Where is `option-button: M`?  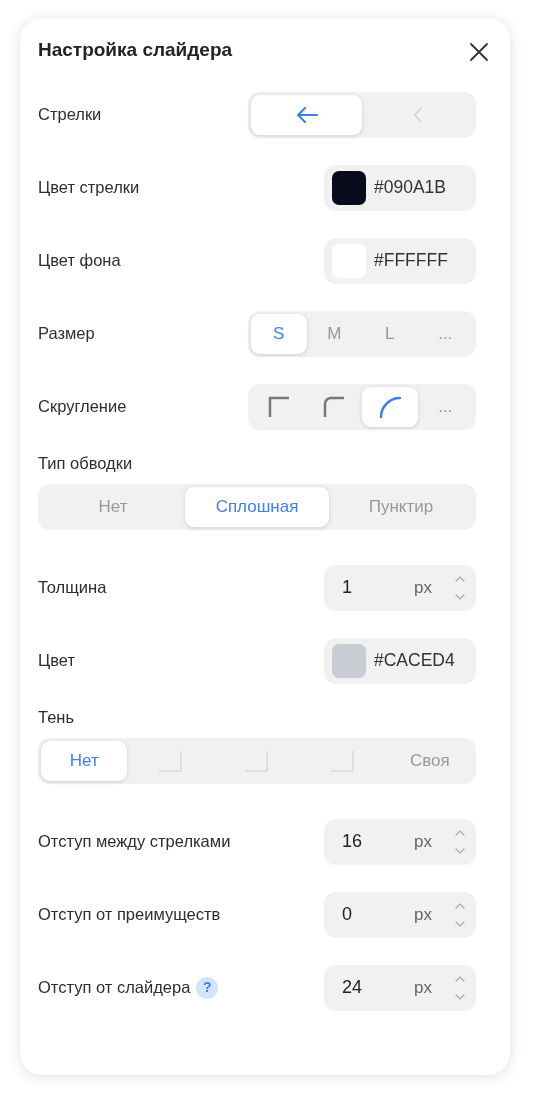 option-button: M is located at coordinates (334, 333).